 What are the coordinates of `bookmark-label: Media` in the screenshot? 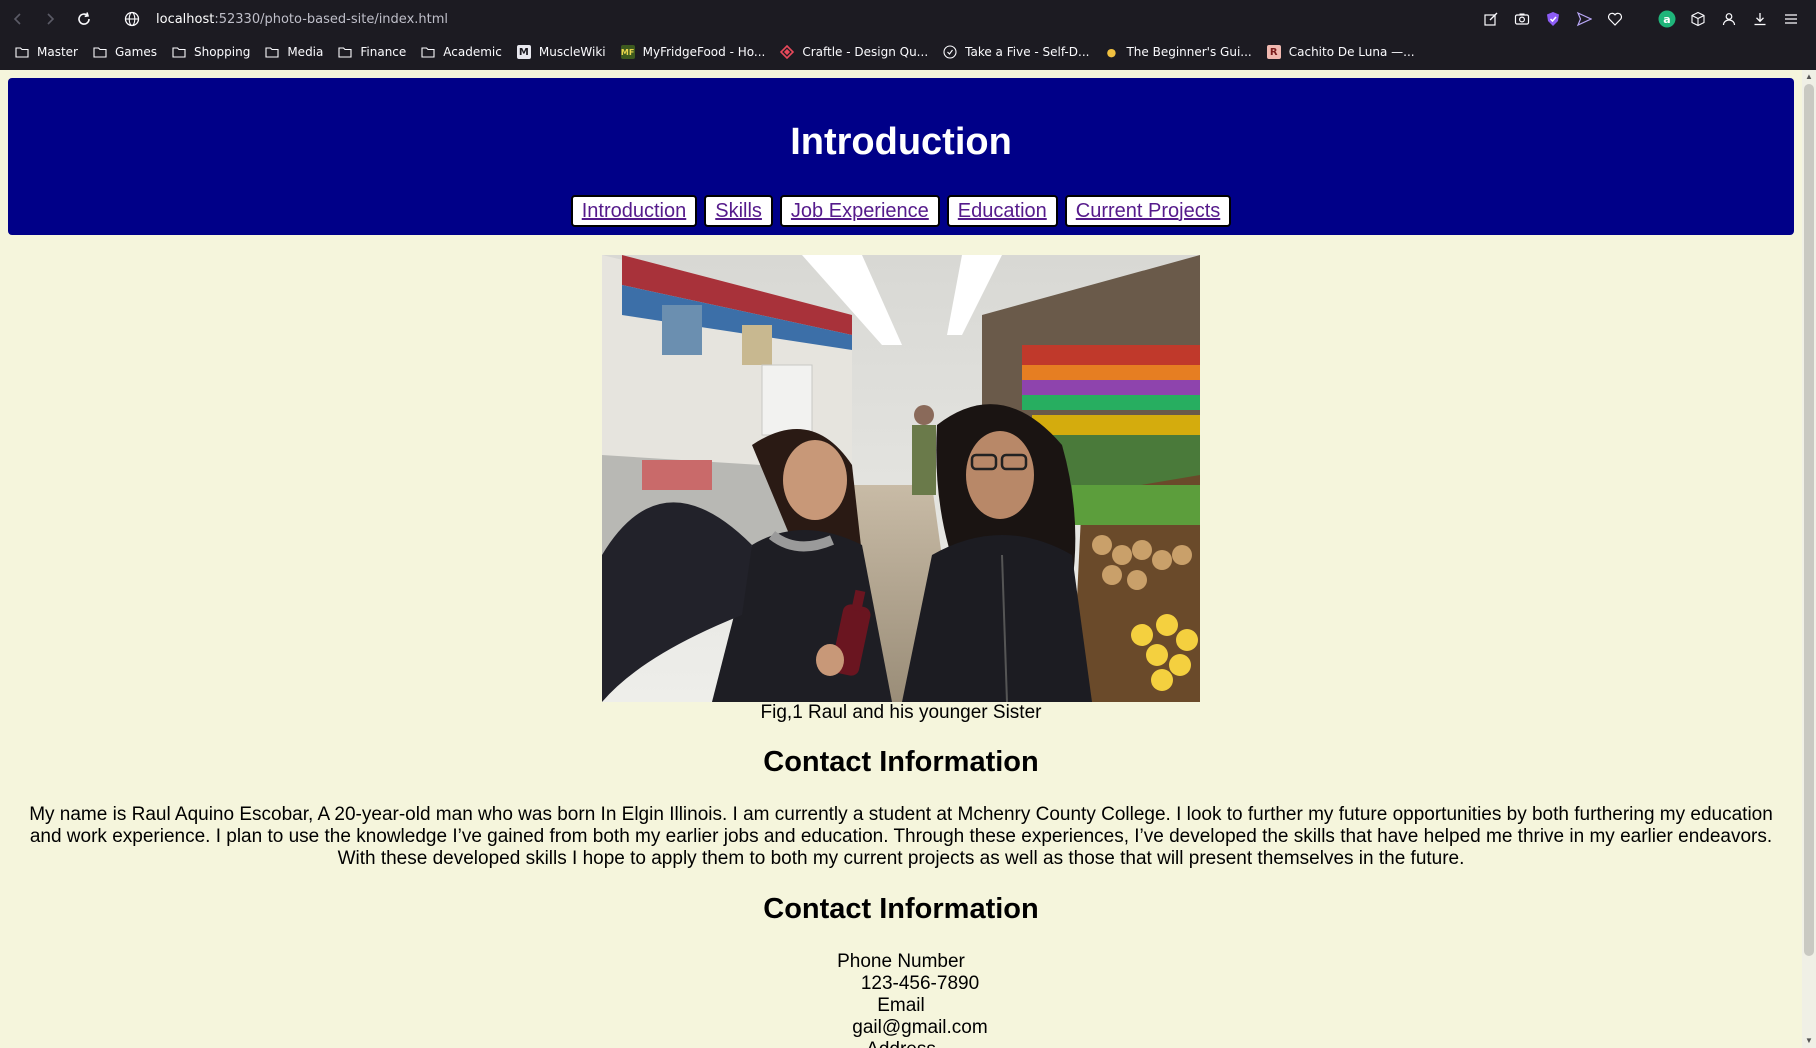 It's located at (305, 52).